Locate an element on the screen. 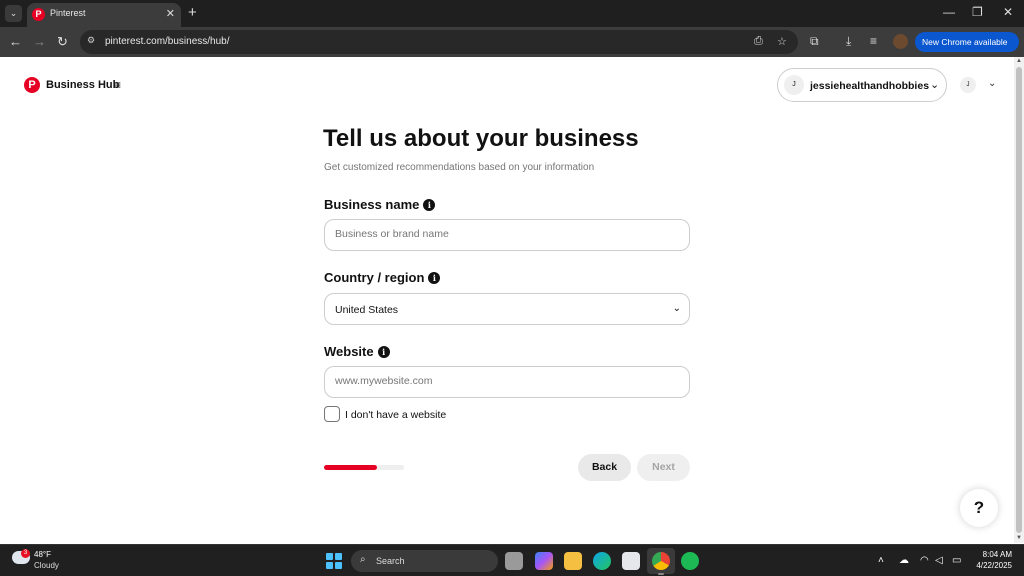 This screenshot has width=1024, height=576. search-icon: ⌕ is located at coordinates (363, 559).